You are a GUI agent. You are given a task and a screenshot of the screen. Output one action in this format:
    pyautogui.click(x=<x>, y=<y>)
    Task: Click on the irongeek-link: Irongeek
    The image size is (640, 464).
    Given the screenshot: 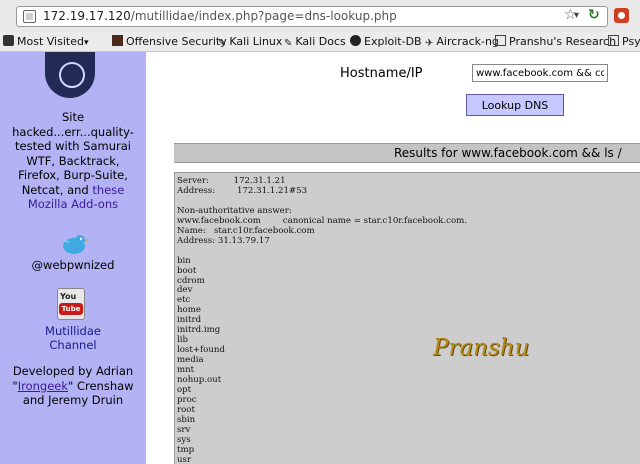 What is the action you would take?
    pyautogui.click(x=43, y=386)
    